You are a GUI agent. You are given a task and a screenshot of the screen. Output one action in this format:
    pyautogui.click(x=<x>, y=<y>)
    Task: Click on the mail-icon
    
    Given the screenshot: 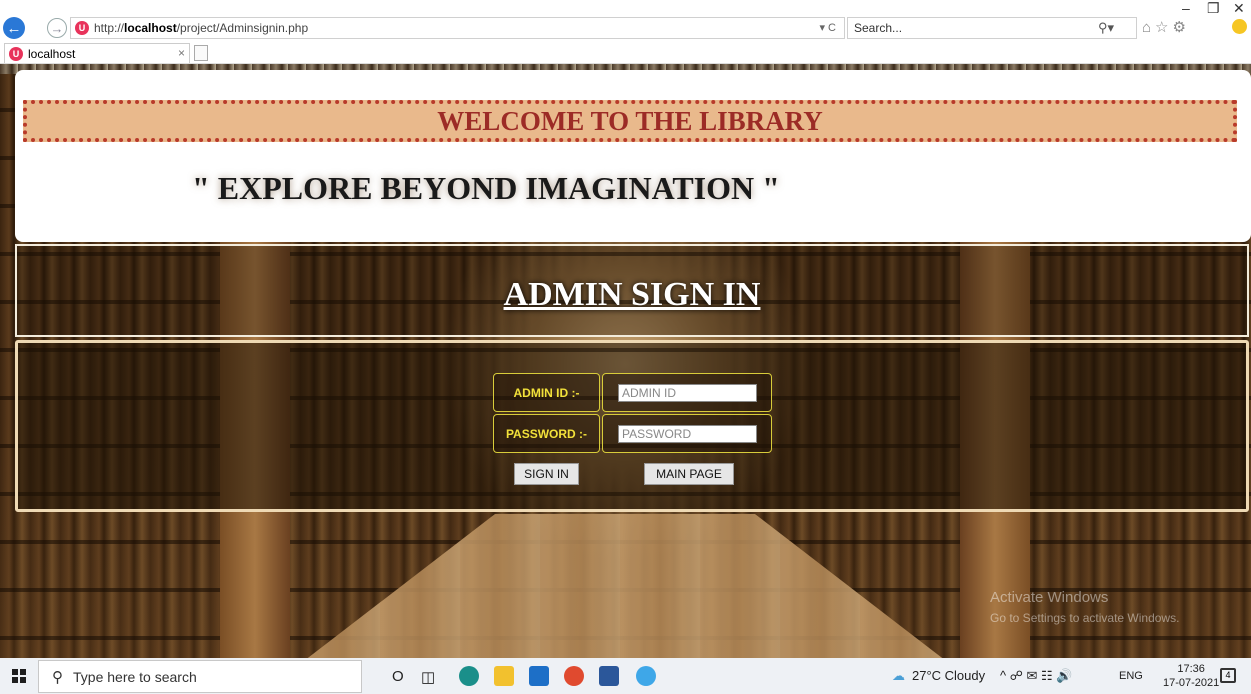 What is the action you would take?
    pyautogui.click(x=539, y=676)
    